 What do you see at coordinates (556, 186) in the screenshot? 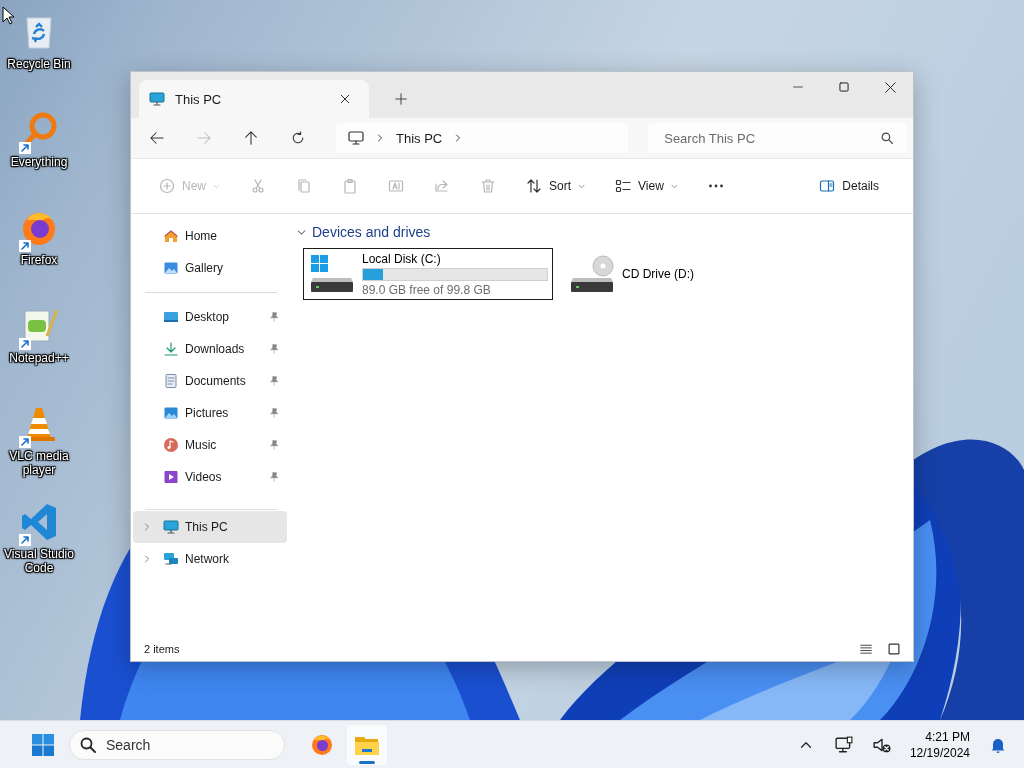
I see `sort-button: Sort` at bounding box center [556, 186].